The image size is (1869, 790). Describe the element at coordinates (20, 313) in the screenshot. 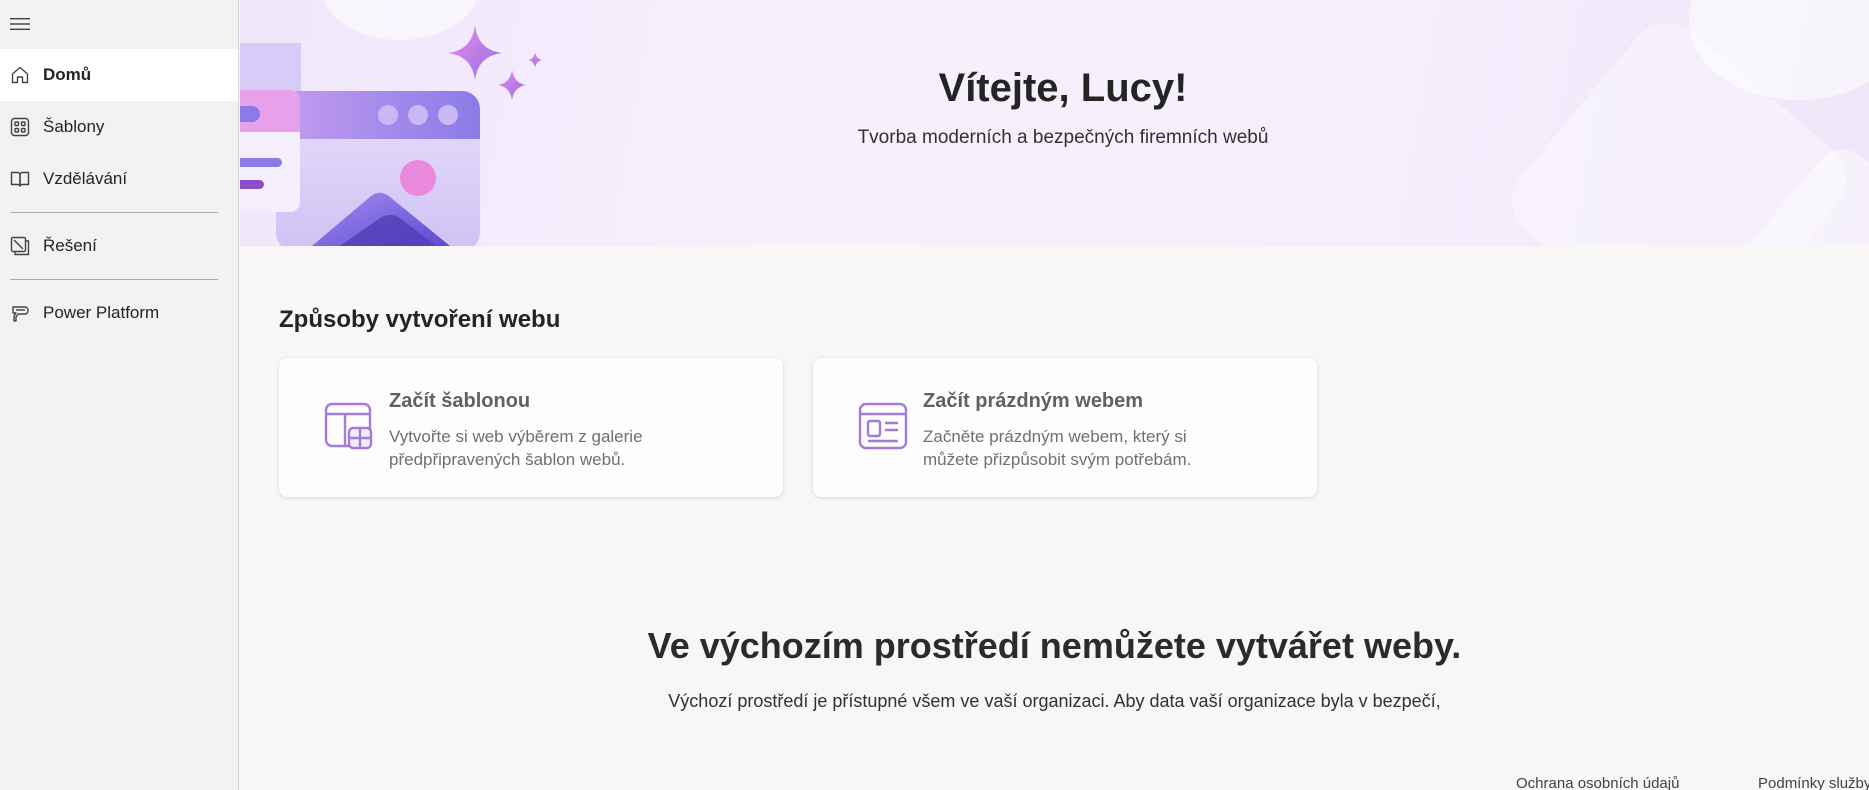

I see `power-platform-icon` at that location.